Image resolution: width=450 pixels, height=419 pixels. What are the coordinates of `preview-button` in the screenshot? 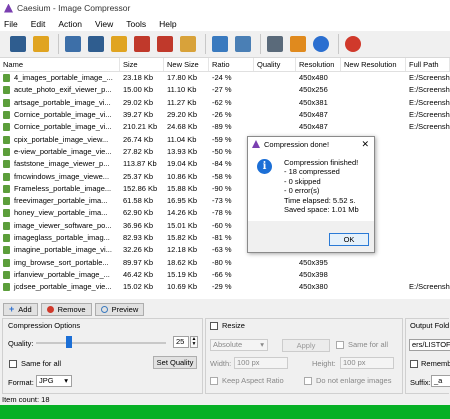 It's located at (243, 44).